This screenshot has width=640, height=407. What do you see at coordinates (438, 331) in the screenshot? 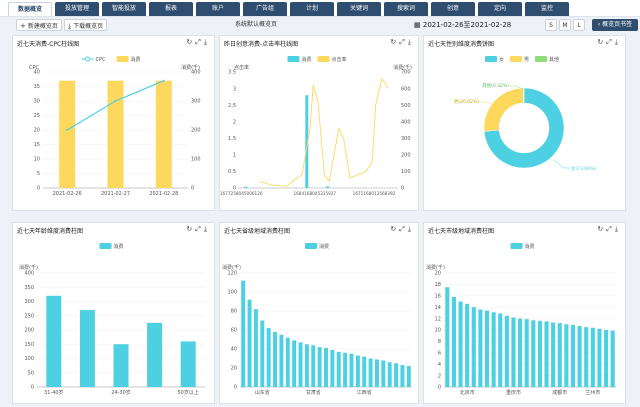
I see `y-tick-label: 10` at bounding box center [438, 331].